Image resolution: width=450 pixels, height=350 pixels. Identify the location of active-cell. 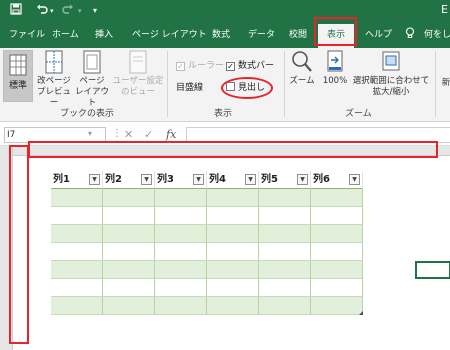
(432, 270).